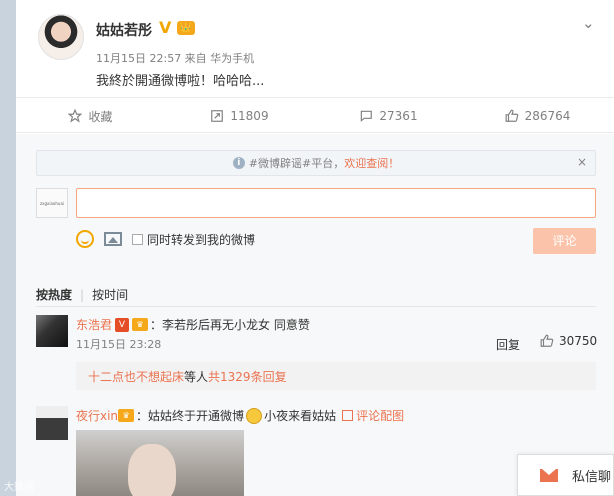 Image resolution: width=614 pixels, height=496 pixels. I want to click on my-avatar: zxgxiaohuai, so click(52, 203).